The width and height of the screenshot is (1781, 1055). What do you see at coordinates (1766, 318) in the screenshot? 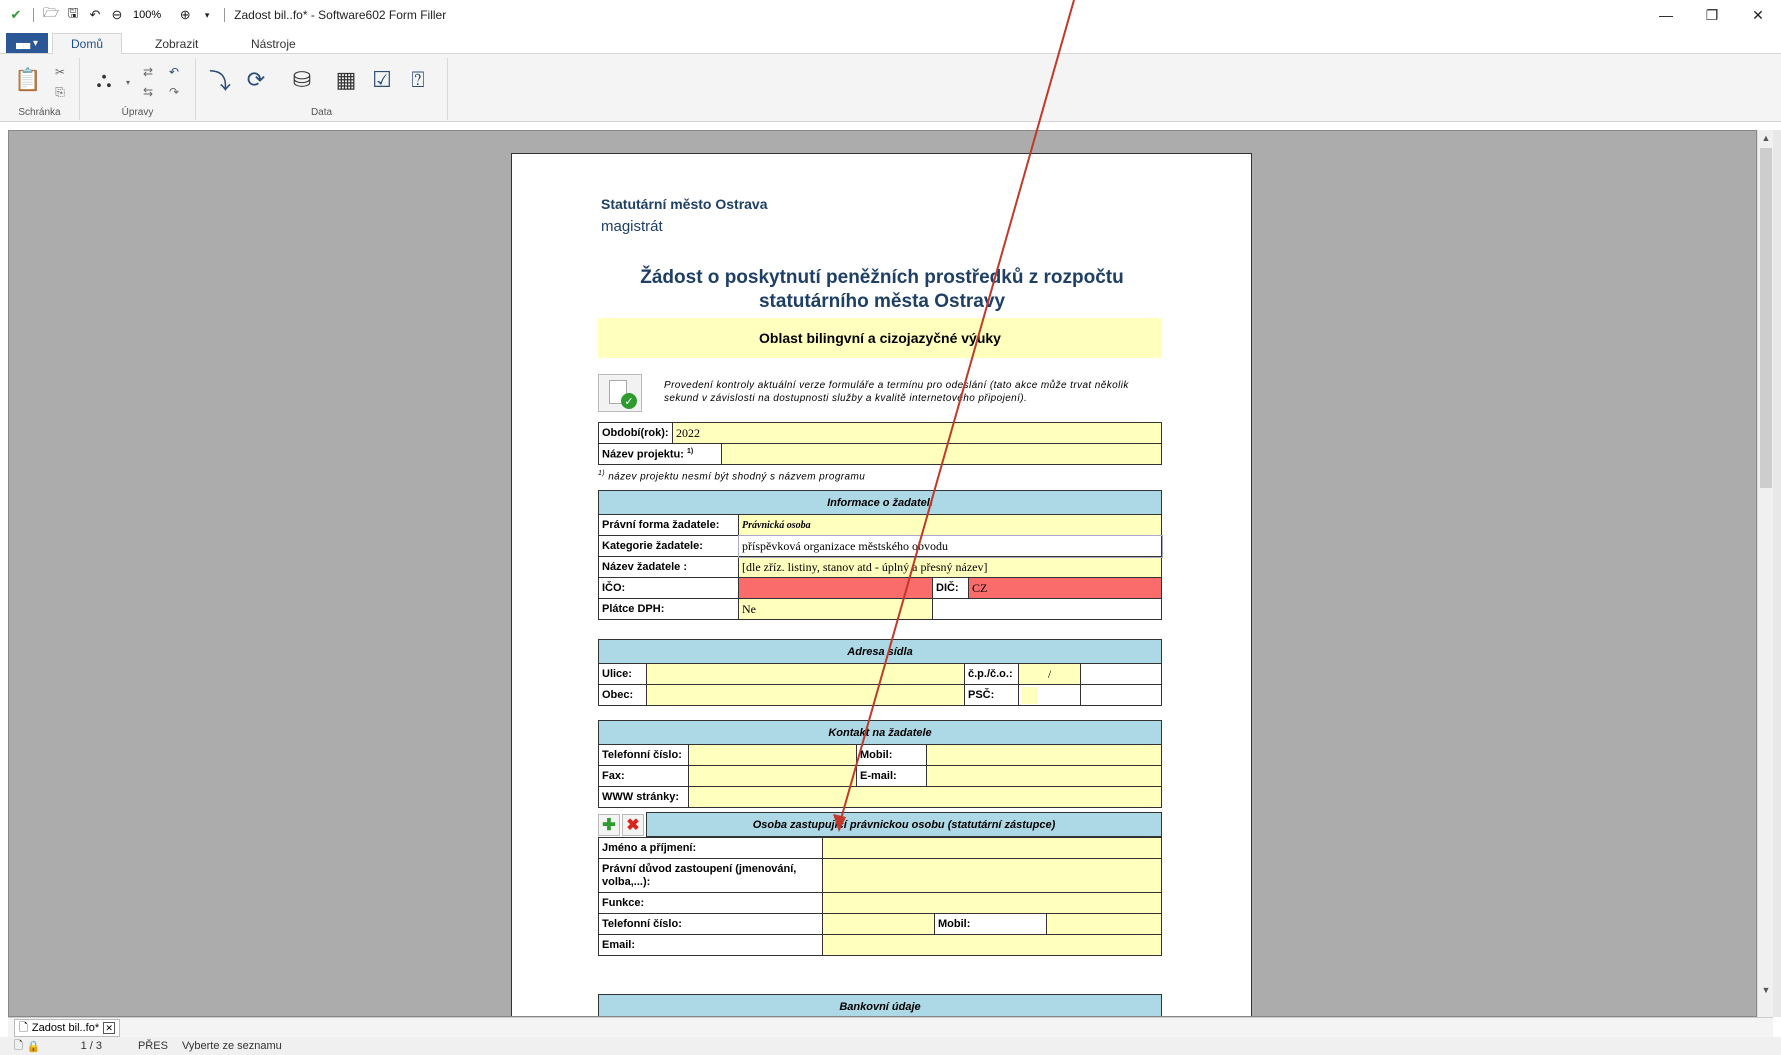
I see `scrollbar-thumb` at bounding box center [1766, 318].